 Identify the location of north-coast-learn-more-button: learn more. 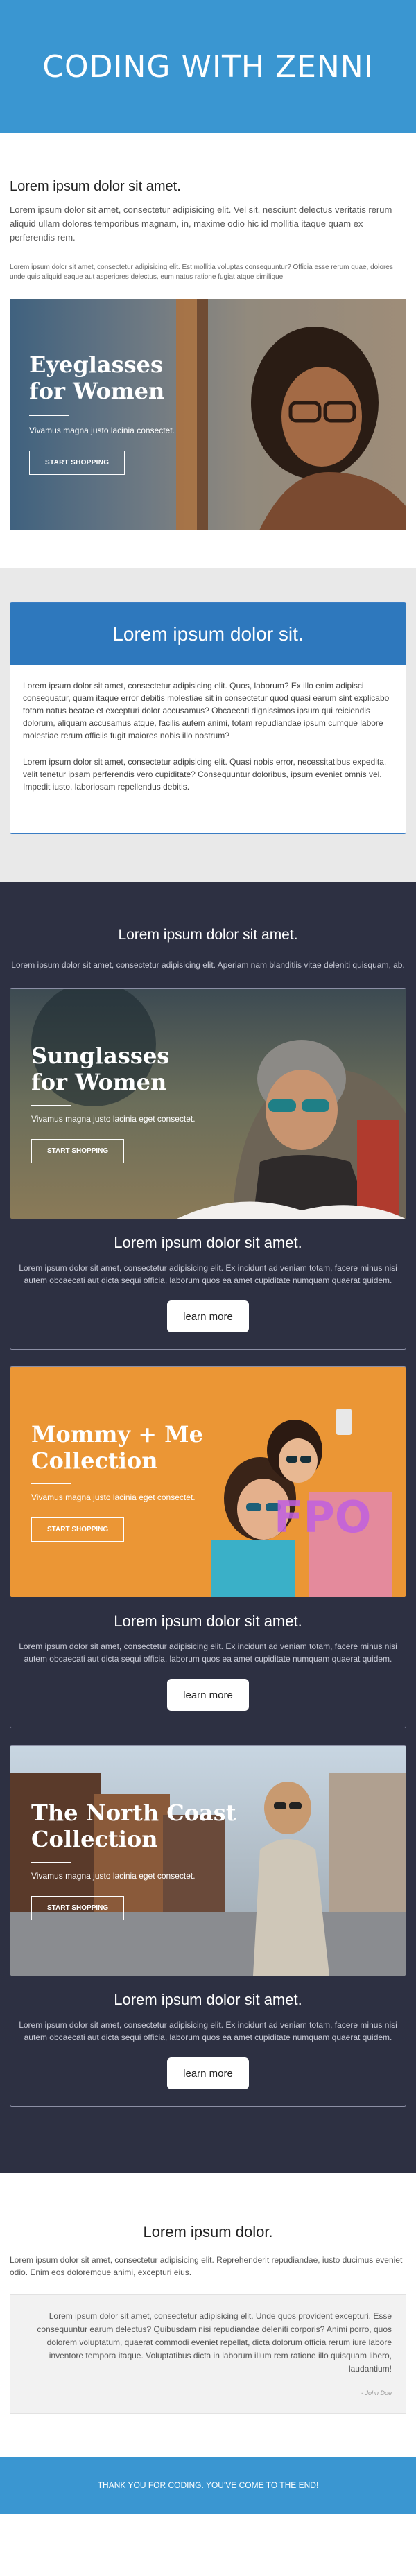
(208, 2073).